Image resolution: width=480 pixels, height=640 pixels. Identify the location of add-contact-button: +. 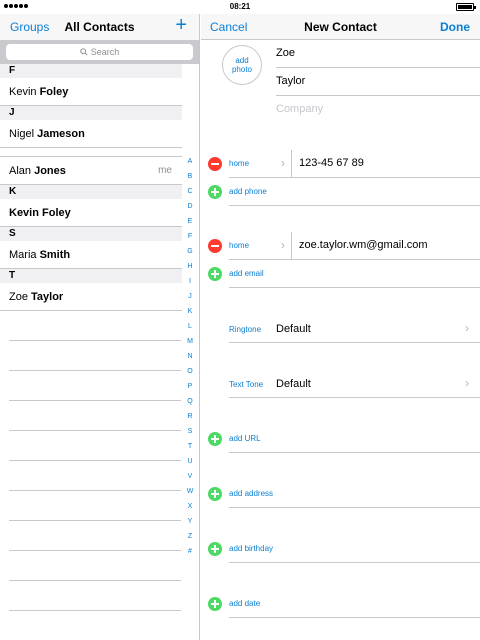
(181, 25).